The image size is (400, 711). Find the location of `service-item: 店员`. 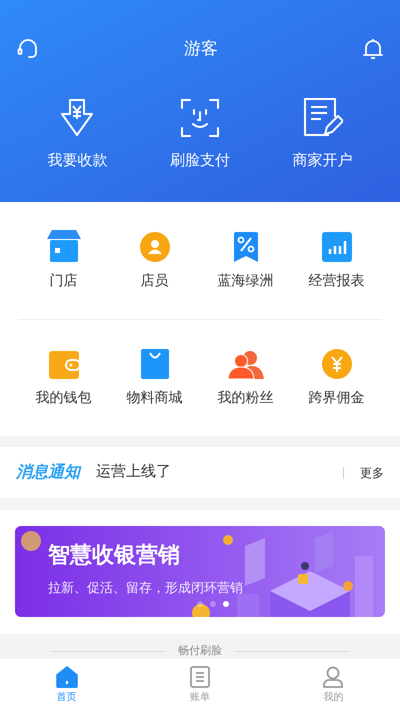

service-item: 店员 is located at coordinates (154, 260).